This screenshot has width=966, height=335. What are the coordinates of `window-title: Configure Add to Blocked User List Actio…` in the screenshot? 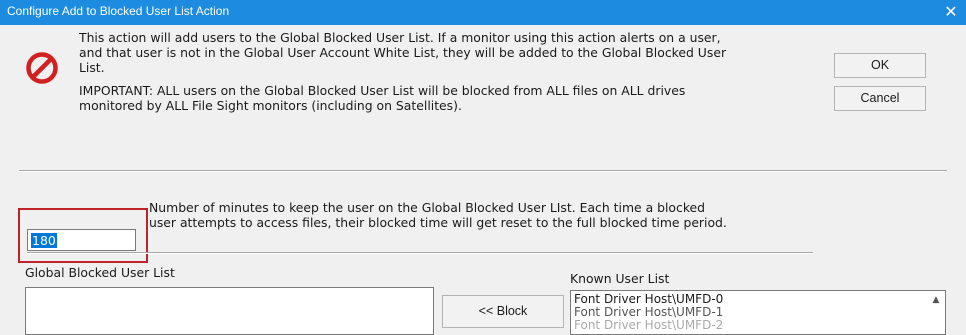 It's located at (118, 11).